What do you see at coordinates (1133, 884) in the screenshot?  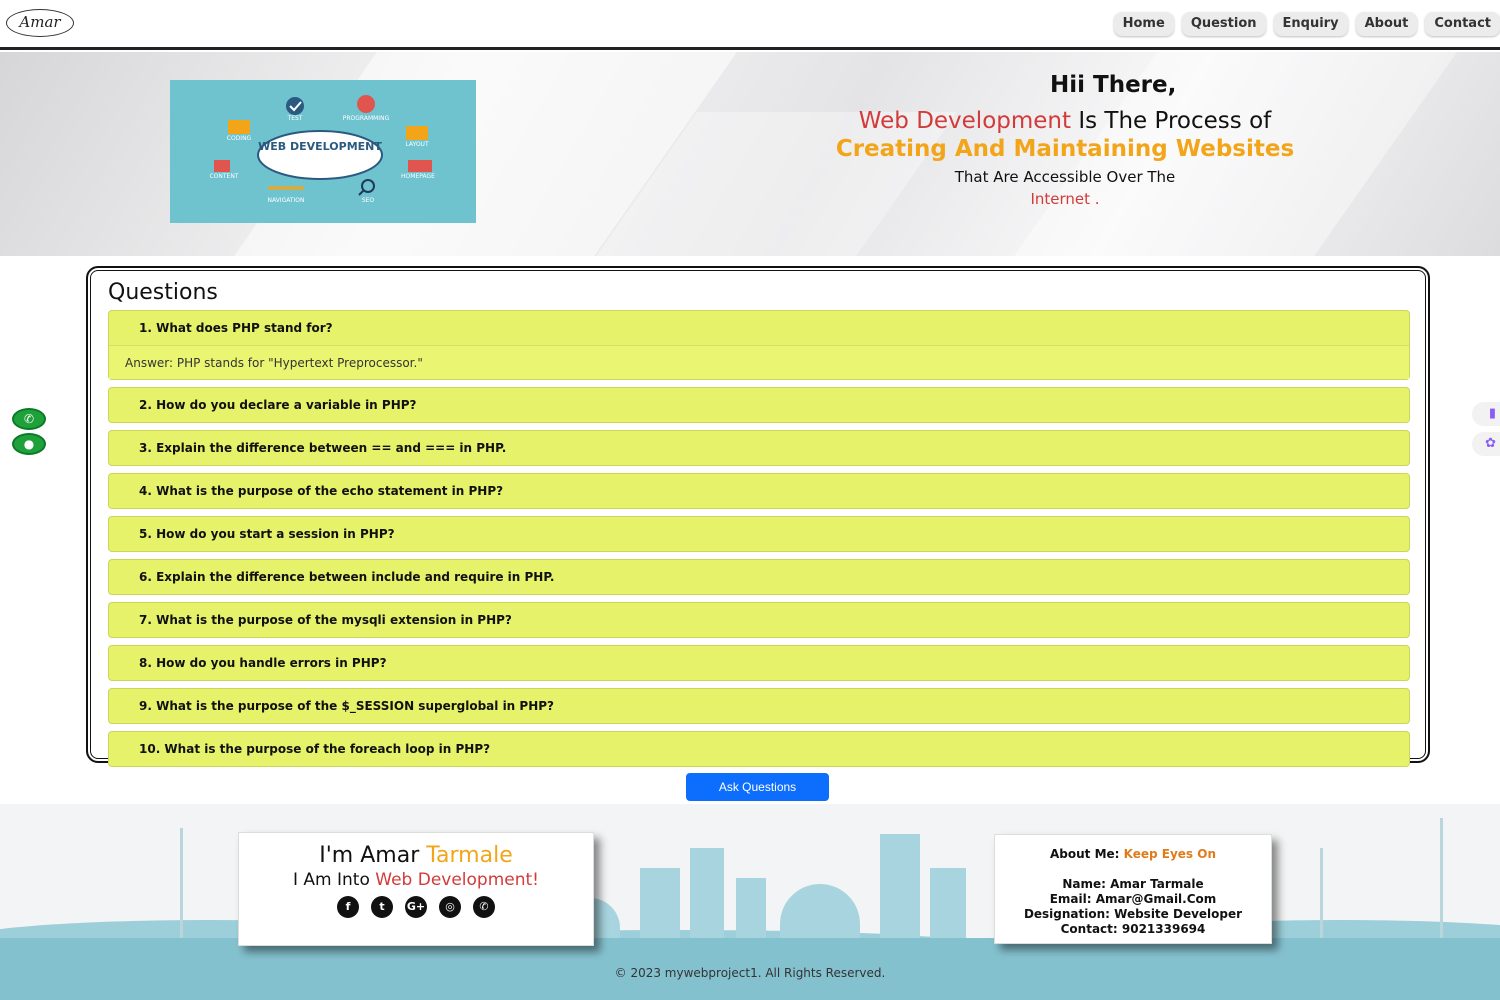 I see `about-name: Name: Amar Tarmale` at bounding box center [1133, 884].